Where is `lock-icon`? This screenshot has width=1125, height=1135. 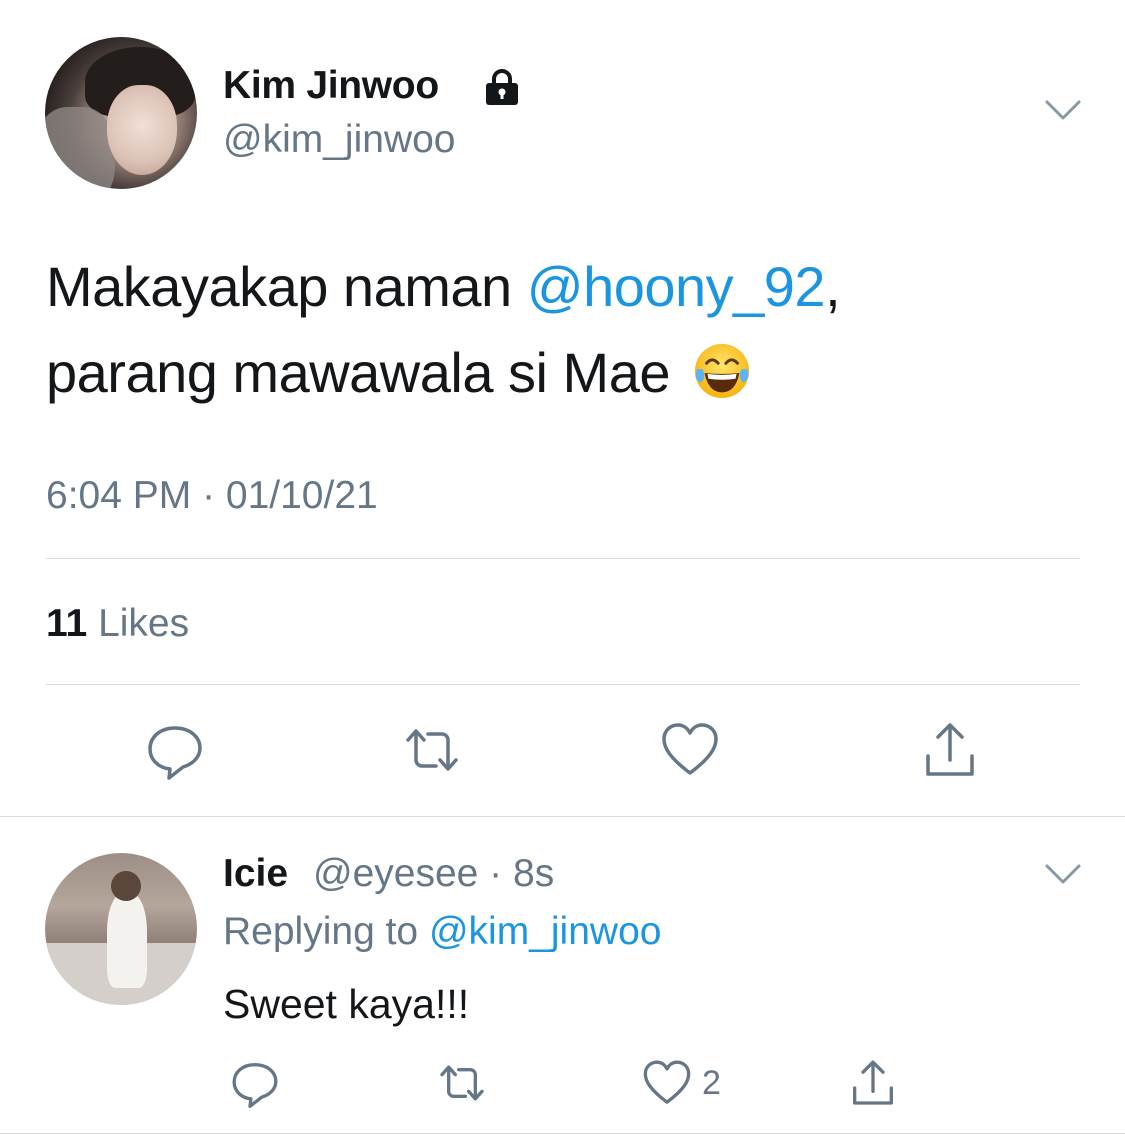
lock-icon is located at coordinates (502, 88).